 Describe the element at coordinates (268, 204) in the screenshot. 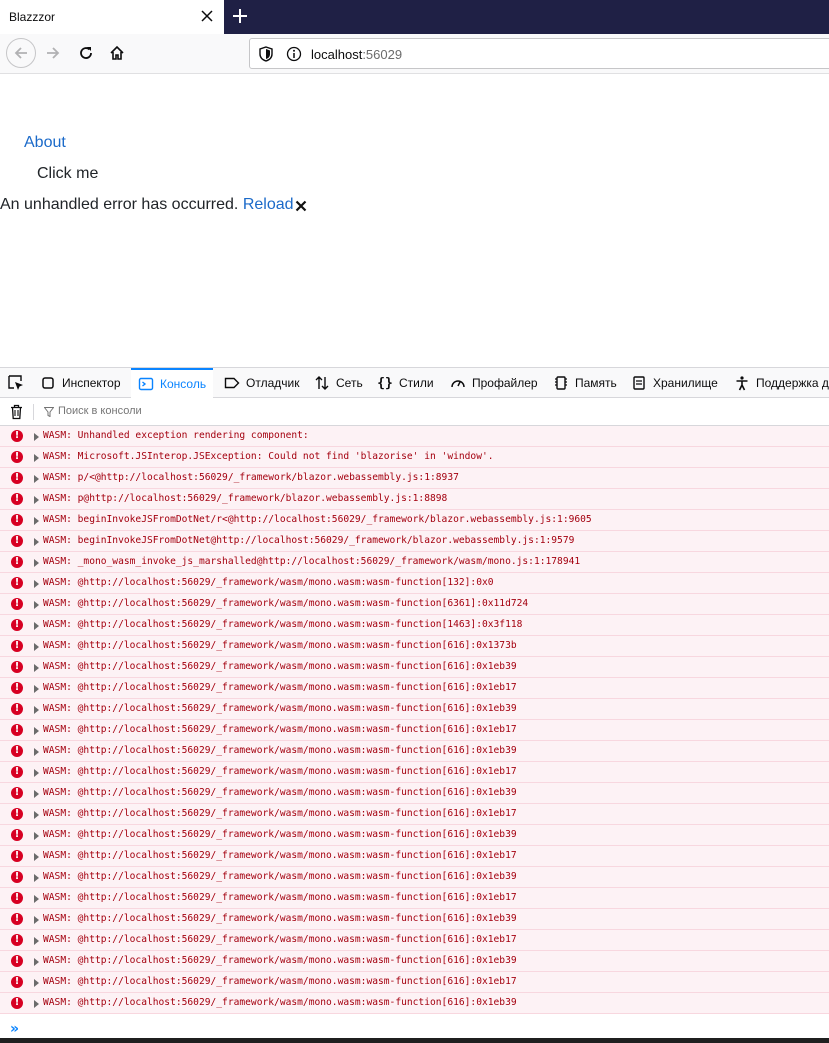

I see `reload-link: Reload` at that location.